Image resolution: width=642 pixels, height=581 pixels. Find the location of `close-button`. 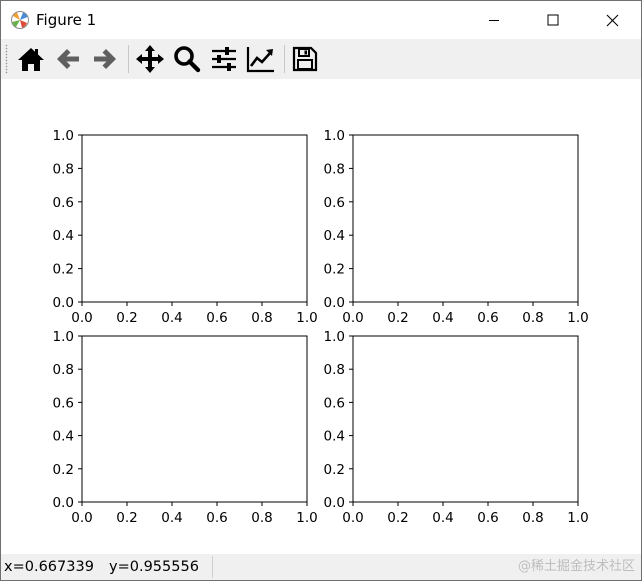

close-button is located at coordinates (611, 20).